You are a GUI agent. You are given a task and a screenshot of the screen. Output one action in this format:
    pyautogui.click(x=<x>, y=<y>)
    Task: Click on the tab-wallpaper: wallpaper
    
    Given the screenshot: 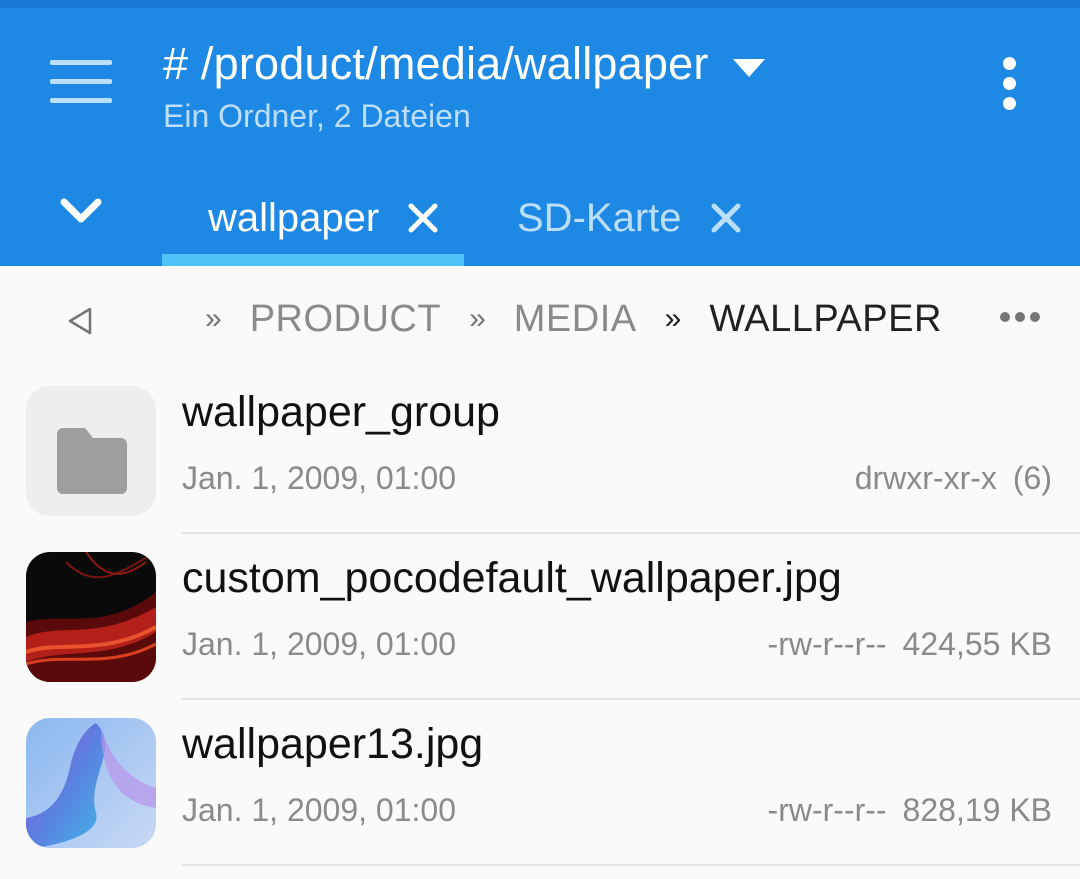 What is the action you would take?
    pyautogui.click(x=323, y=218)
    